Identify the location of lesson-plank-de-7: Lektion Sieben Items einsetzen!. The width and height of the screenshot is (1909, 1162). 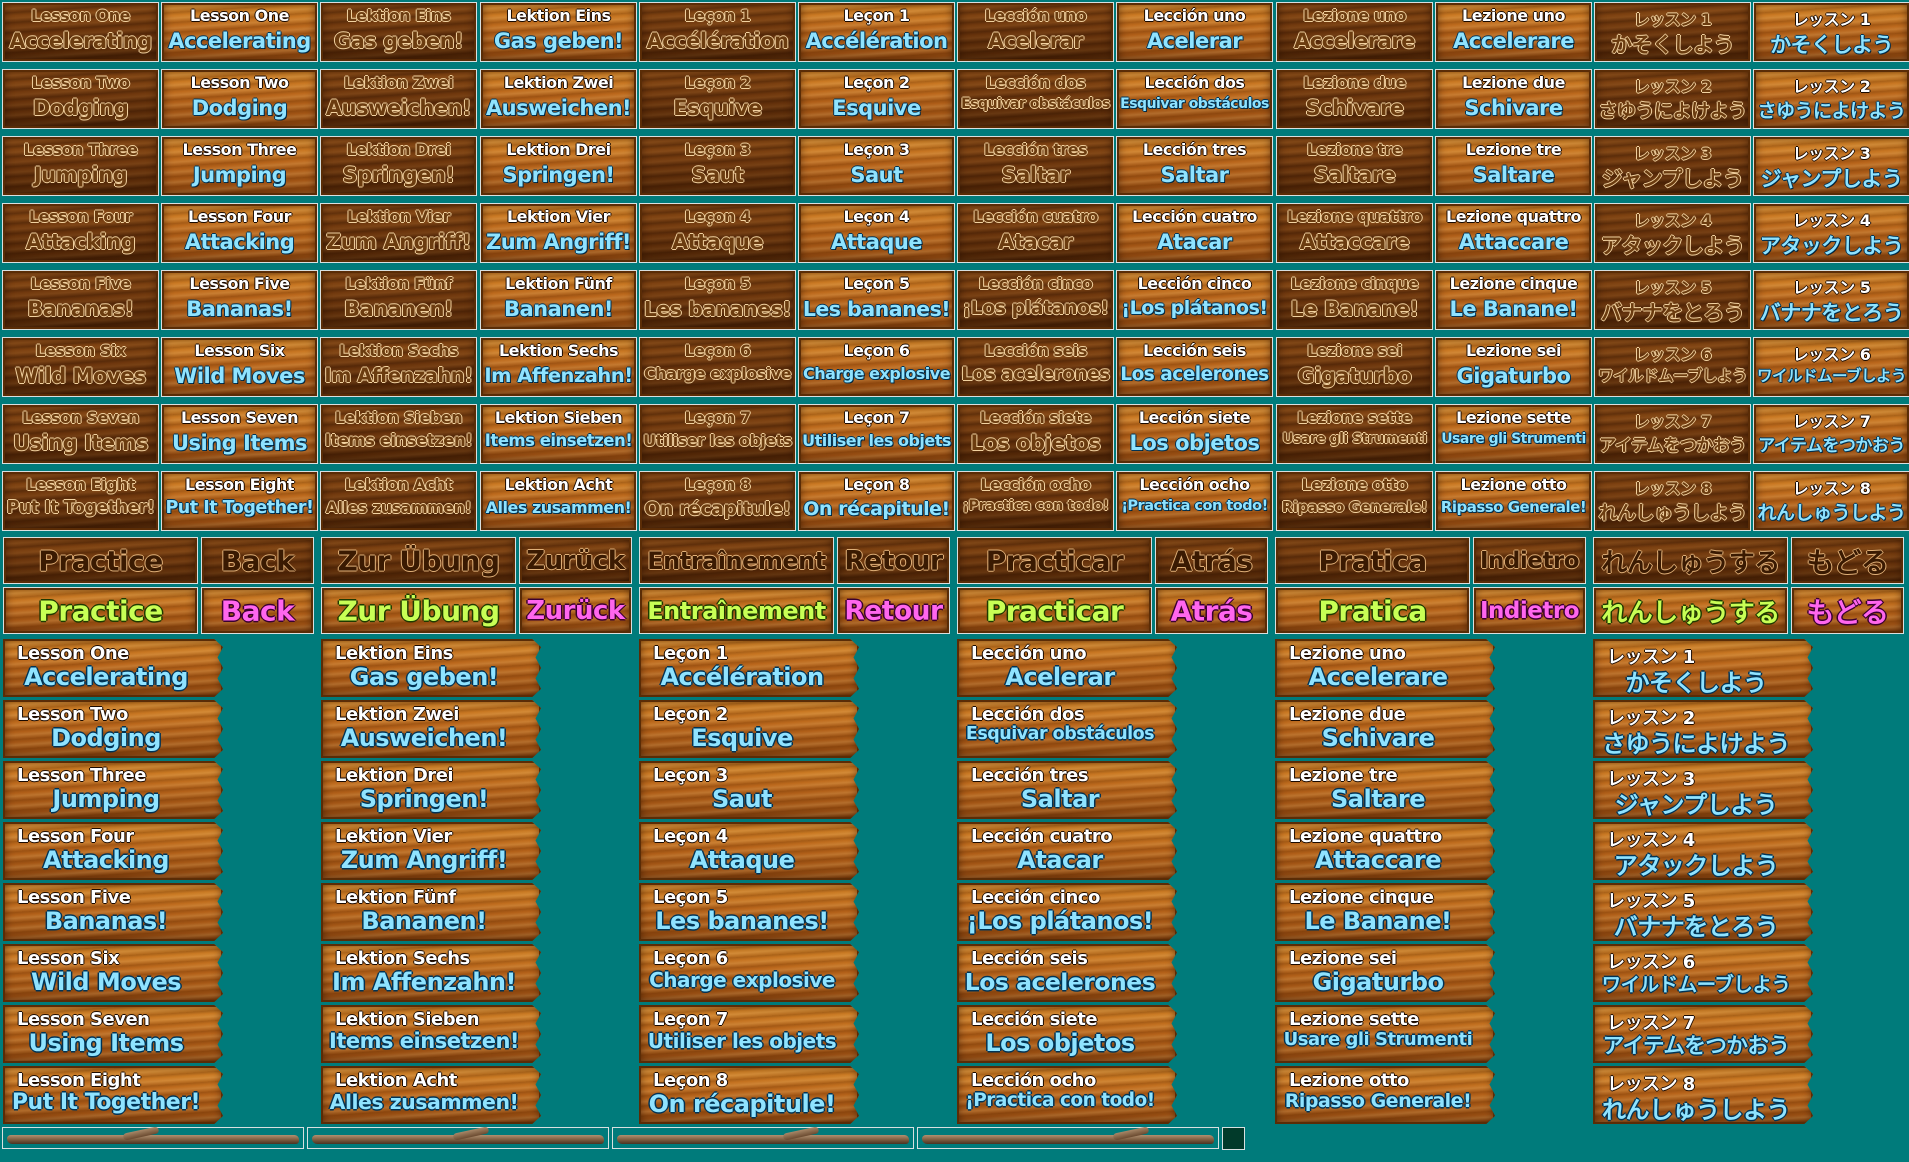
(431, 1034).